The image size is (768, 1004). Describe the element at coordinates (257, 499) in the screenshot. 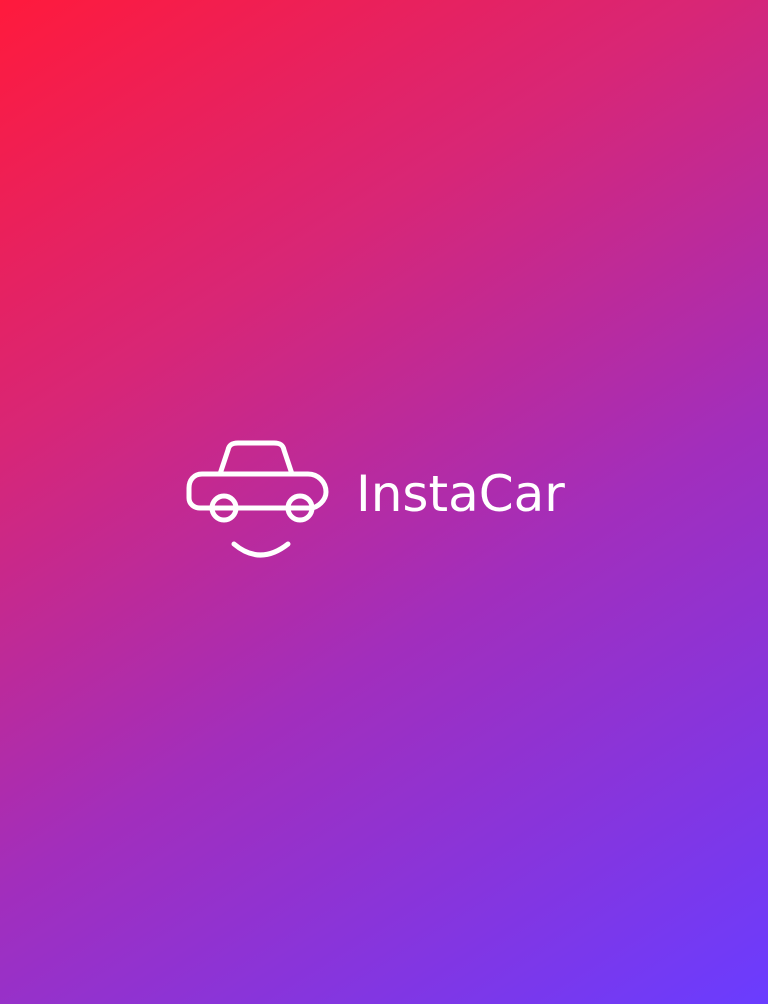

I see `smiling-car-icon` at that location.